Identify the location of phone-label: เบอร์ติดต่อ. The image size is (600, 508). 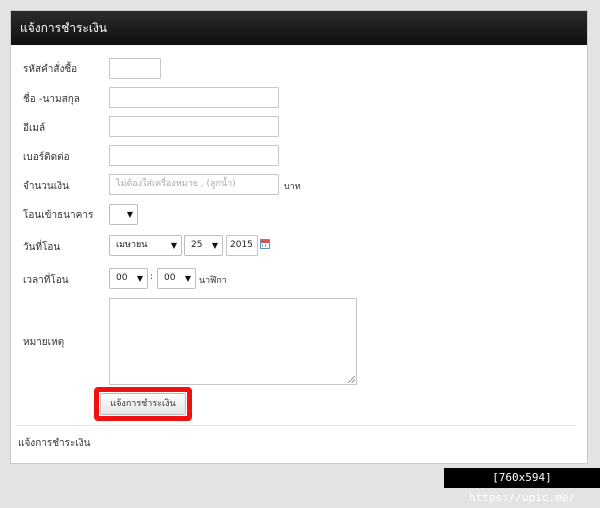
(46, 157).